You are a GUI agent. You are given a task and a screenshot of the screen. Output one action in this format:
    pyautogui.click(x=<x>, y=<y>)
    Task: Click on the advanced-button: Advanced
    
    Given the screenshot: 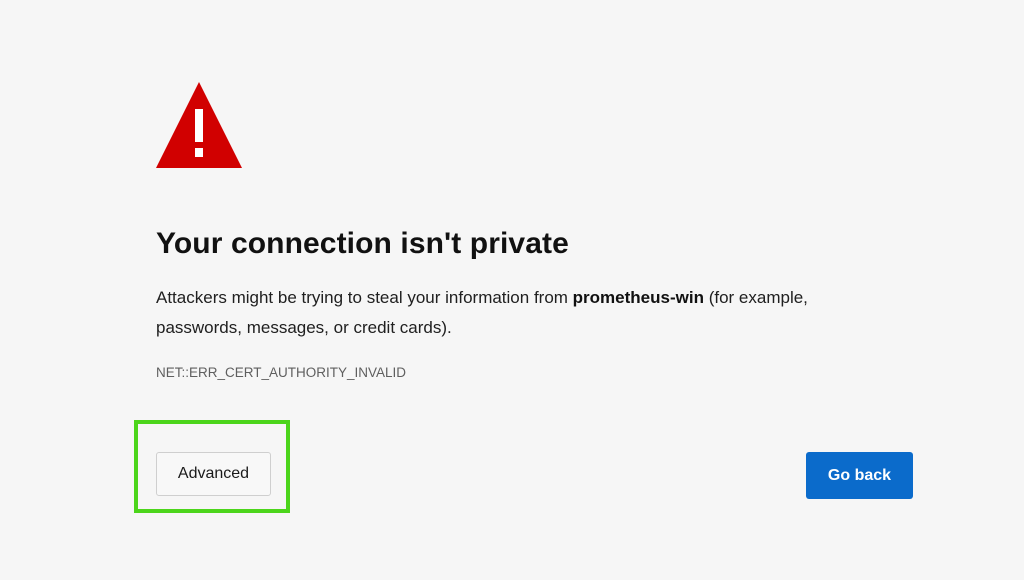 What is the action you would take?
    pyautogui.click(x=213, y=474)
    